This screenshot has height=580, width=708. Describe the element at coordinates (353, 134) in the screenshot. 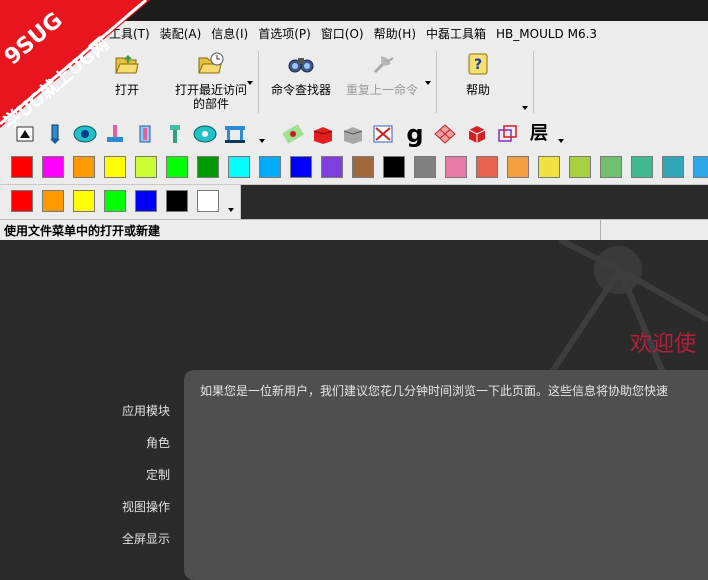

I see `gray-block-tool-icon` at that location.